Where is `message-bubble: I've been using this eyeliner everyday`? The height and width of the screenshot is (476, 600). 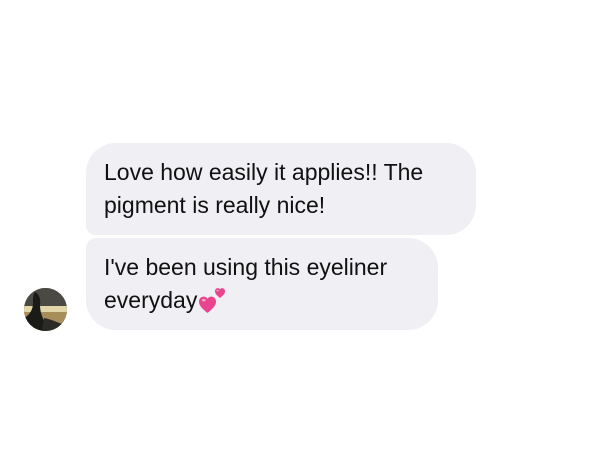
message-bubble: I've been using this eyeliner everyday is located at coordinates (262, 284).